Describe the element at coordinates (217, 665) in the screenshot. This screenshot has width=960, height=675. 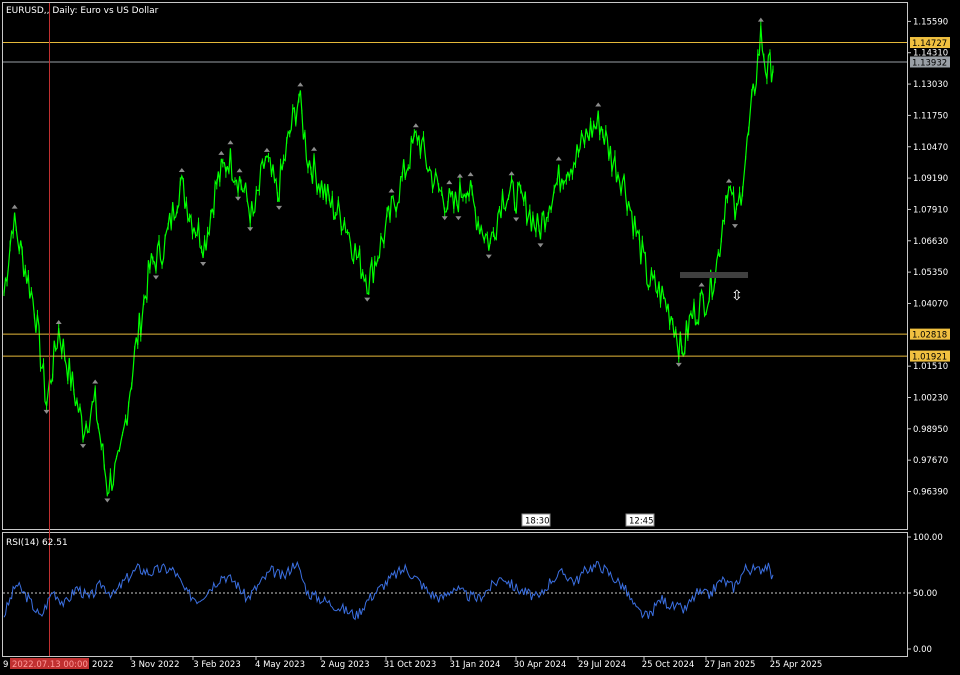
I see `time-axis-label: 3 Feb 2023` at that location.